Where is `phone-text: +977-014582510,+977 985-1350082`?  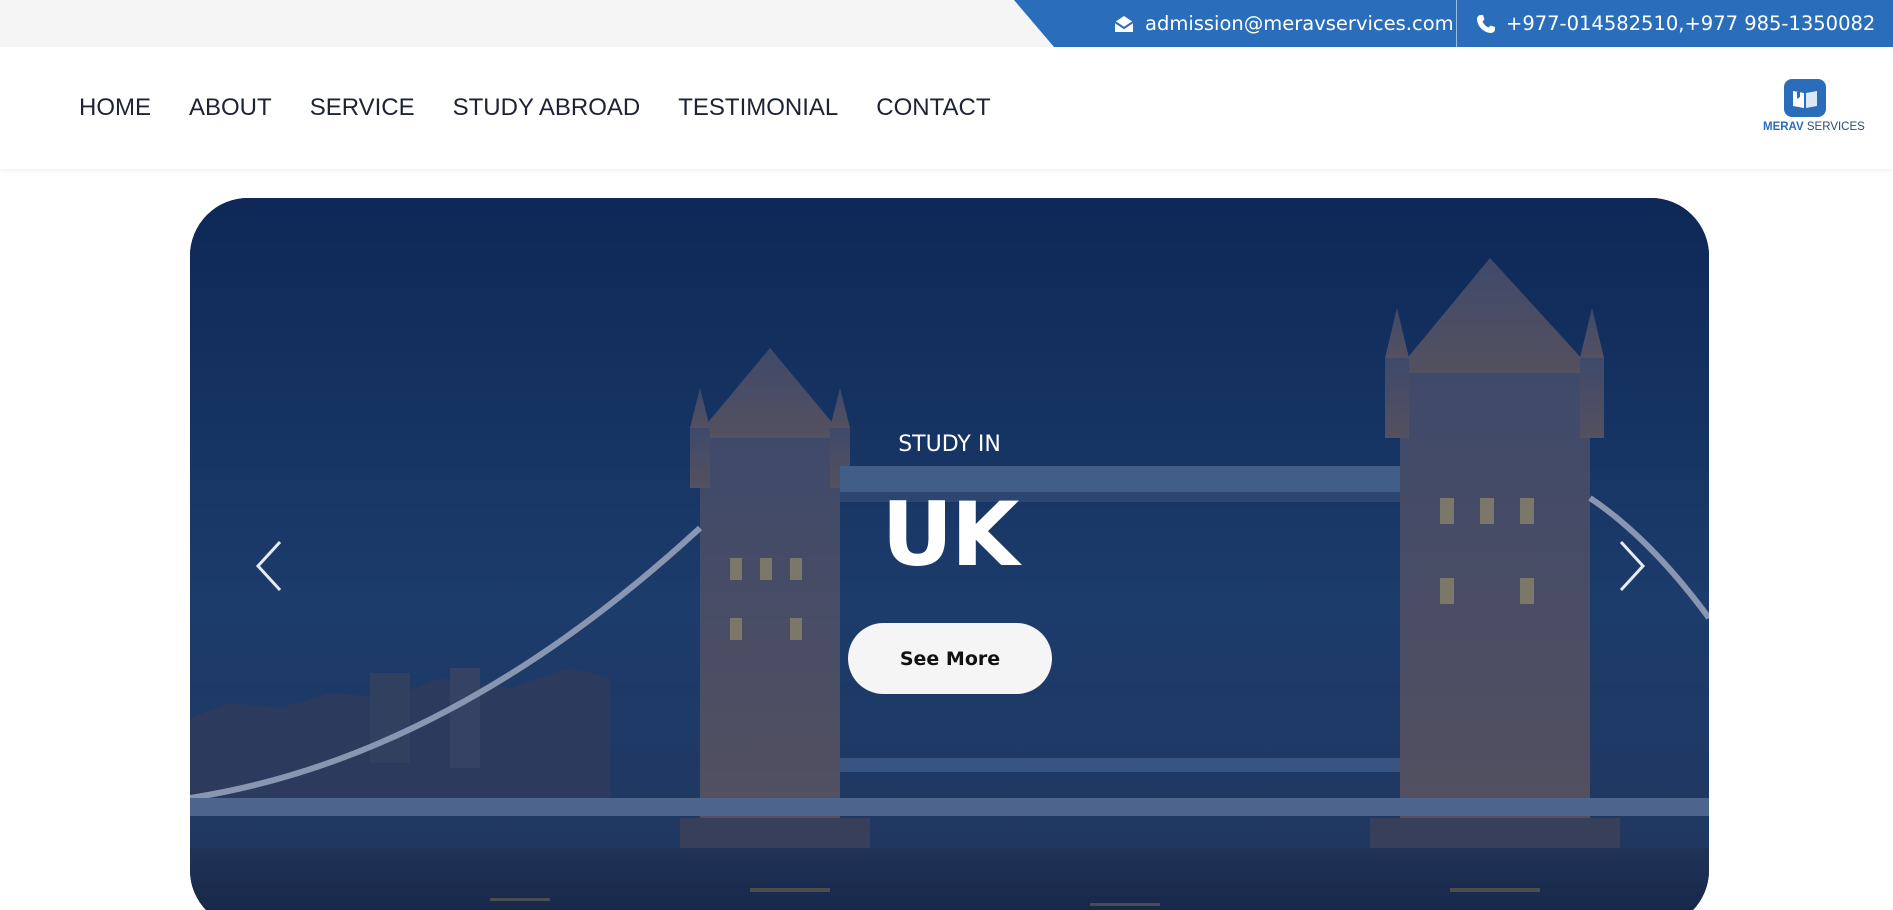 phone-text: +977-014582510,+977 985-1350082 is located at coordinates (1691, 23).